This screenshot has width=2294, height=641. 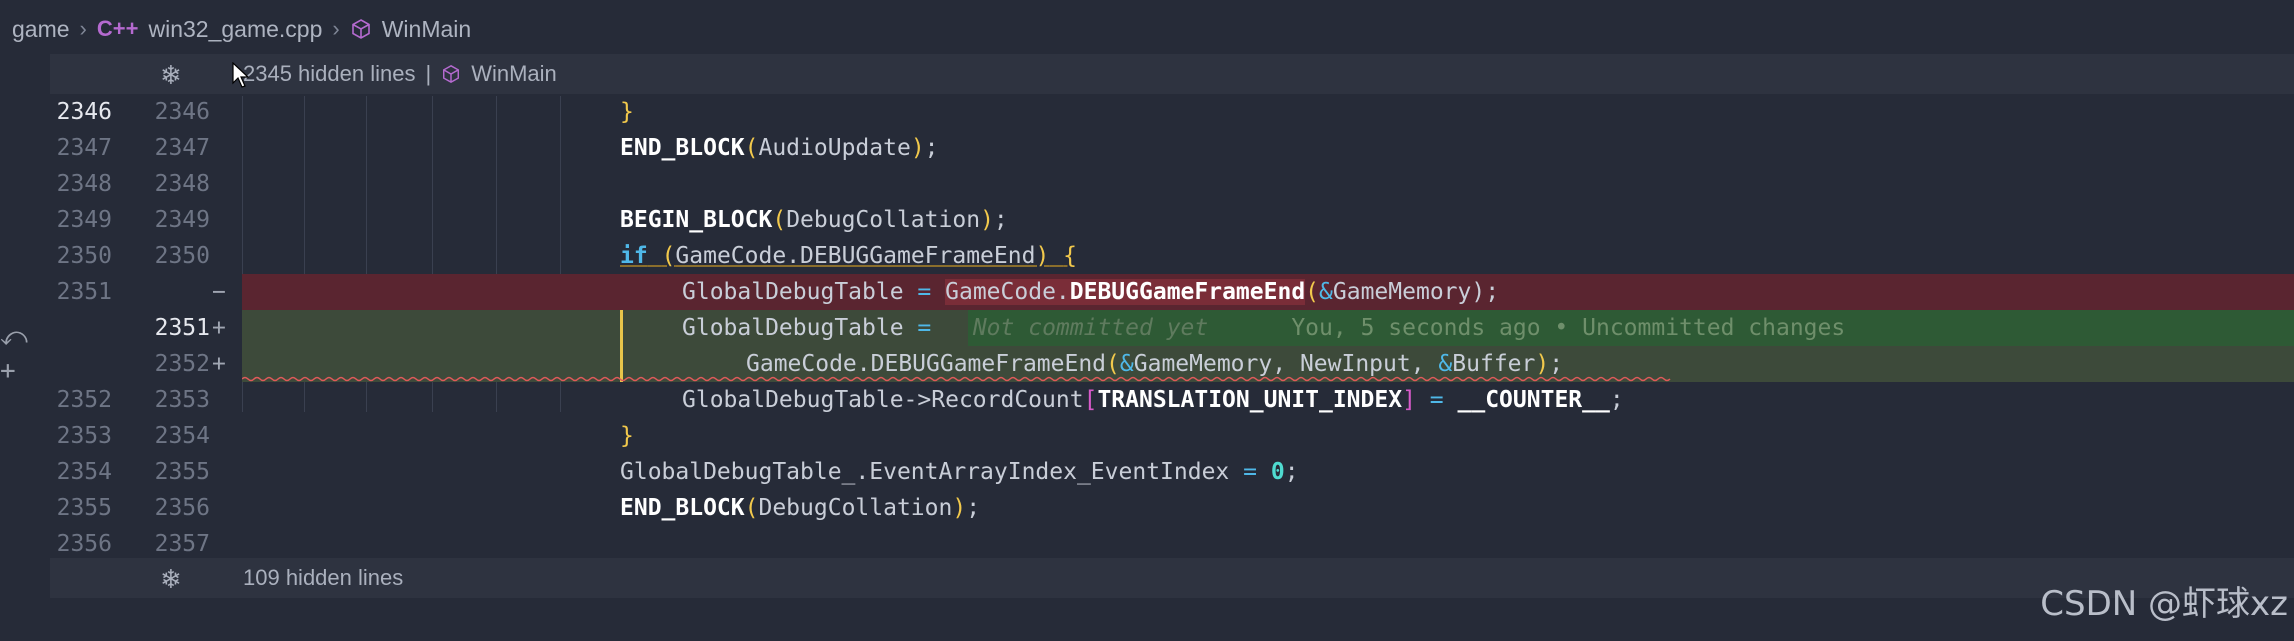 What do you see at coordinates (329, 73) in the screenshot?
I see `hidden-lines-label: 2345 hidden lines` at bounding box center [329, 73].